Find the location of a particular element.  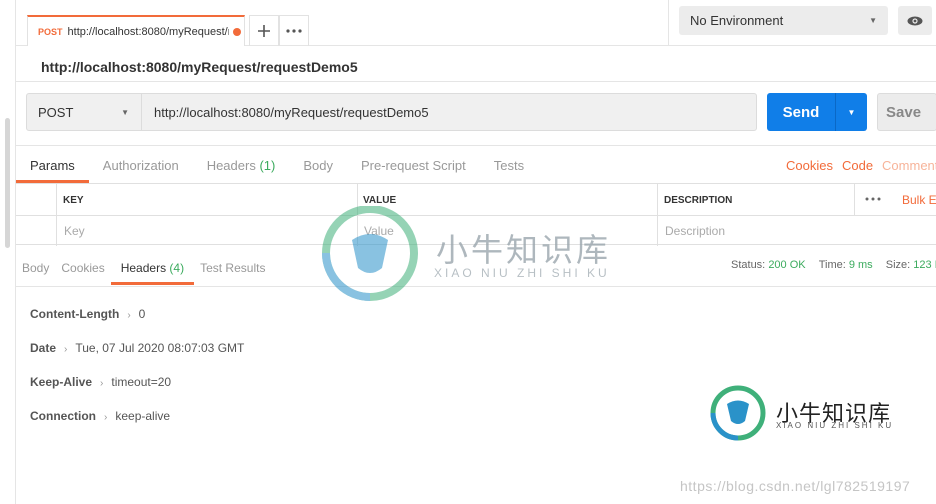

header-row: Content-Length › 0 is located at coordinates (87, 314).